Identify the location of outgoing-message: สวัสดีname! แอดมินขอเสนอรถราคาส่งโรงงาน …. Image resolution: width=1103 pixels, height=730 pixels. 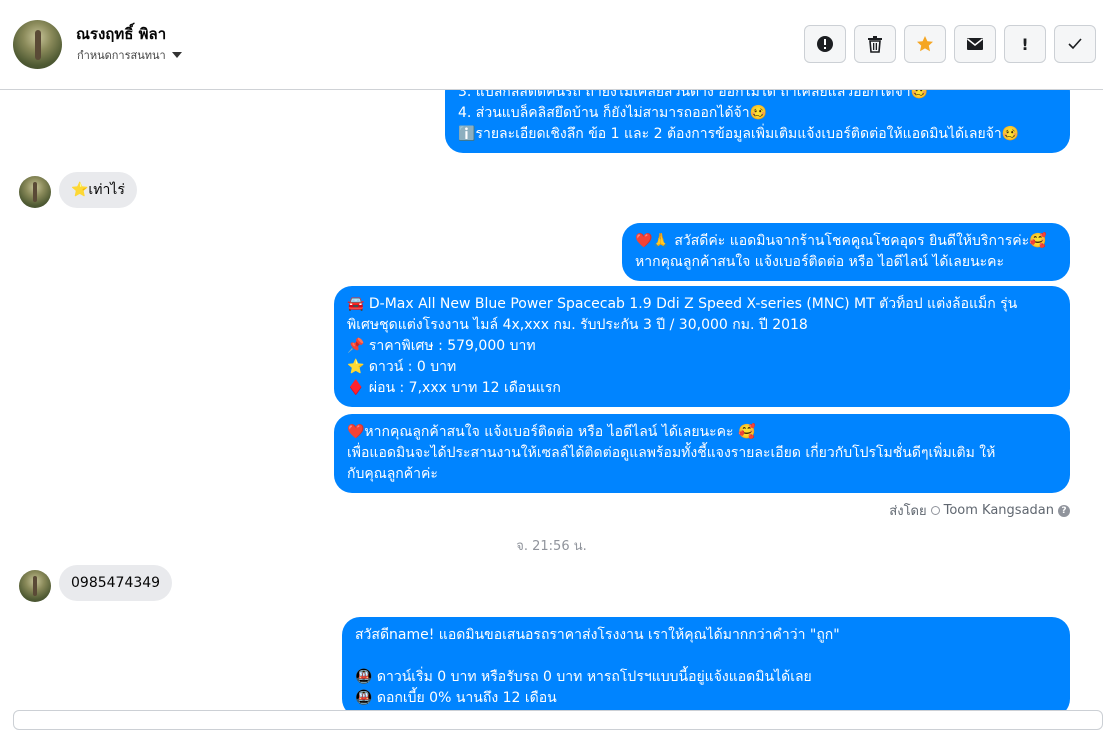
(706, 663).